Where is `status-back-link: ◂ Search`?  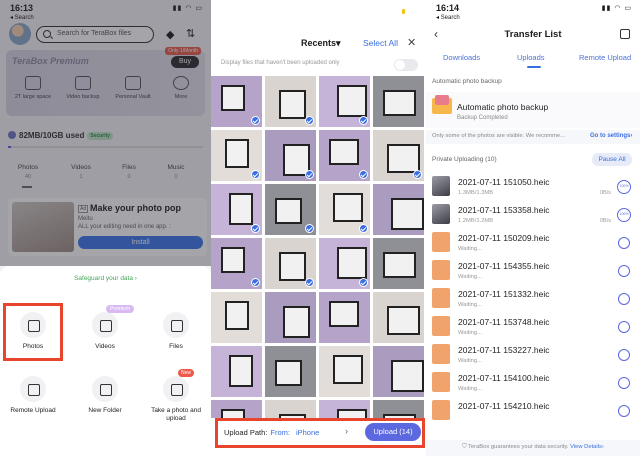 status-back-link: ◂ Search is located at coordinates (448, 17).